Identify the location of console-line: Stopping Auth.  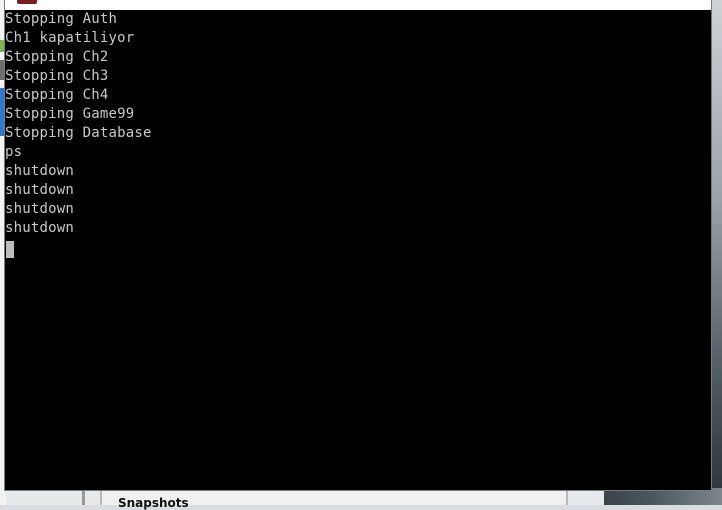
(61, 19).